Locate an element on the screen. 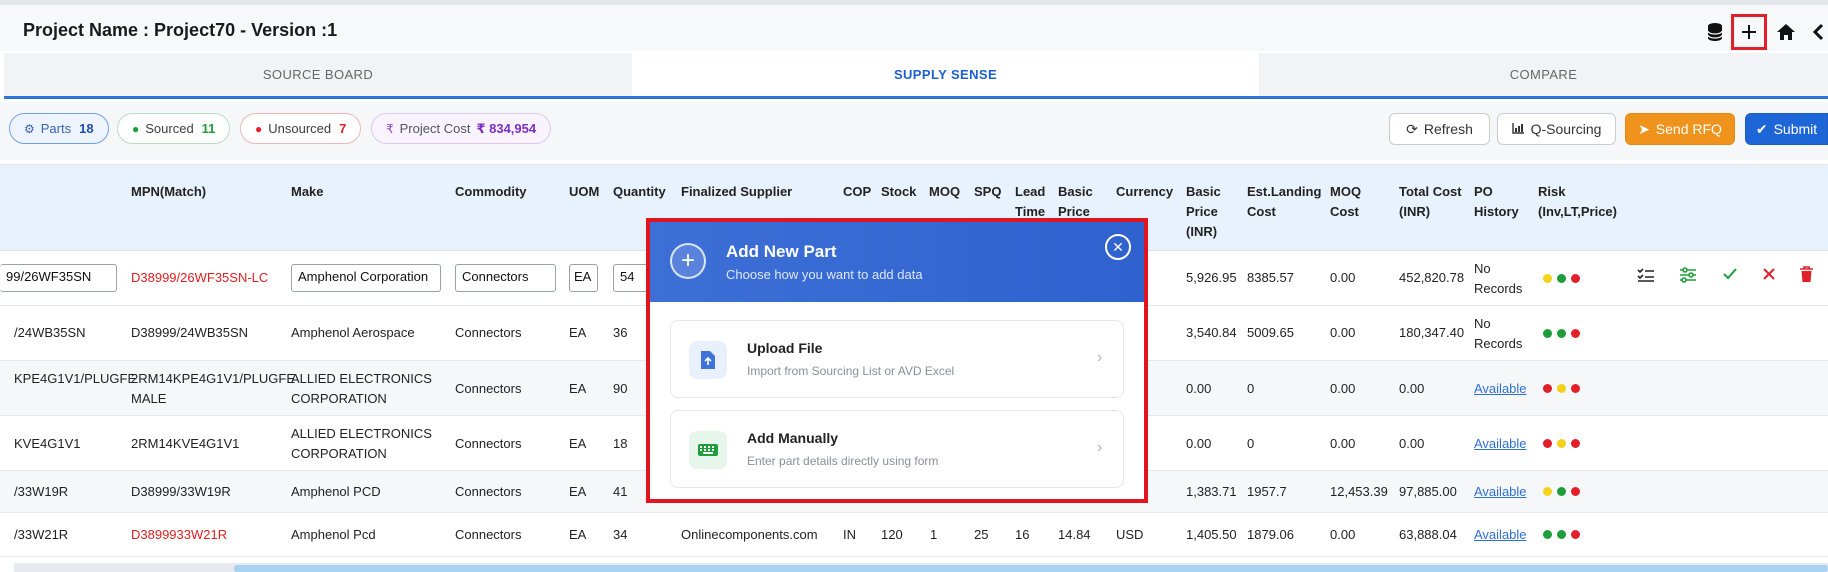  tab-source-board: SOURCE BOARD is located at coordinates (318, 74).